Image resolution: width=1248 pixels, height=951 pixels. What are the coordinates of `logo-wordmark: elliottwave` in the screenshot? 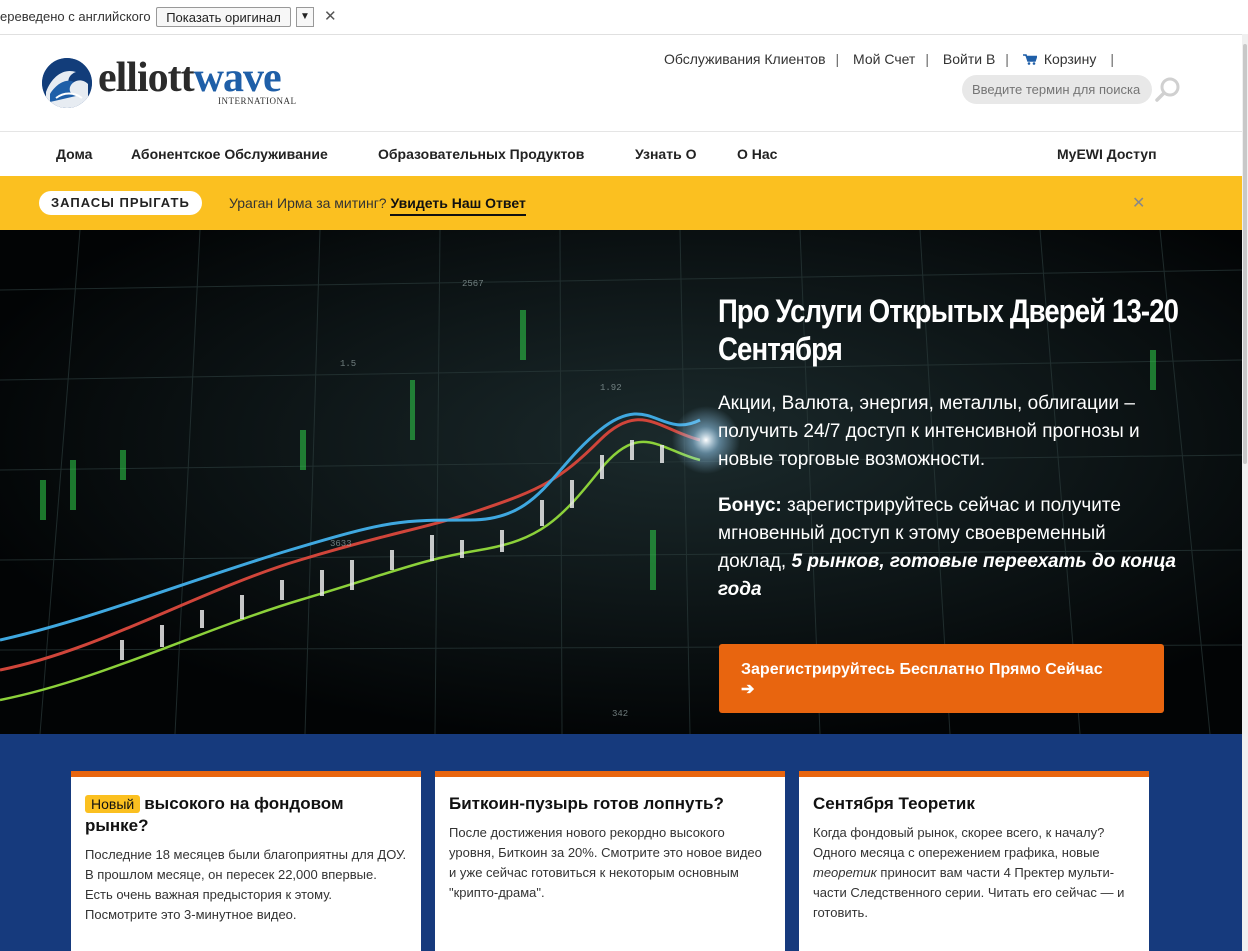 It's located at (190, 78).